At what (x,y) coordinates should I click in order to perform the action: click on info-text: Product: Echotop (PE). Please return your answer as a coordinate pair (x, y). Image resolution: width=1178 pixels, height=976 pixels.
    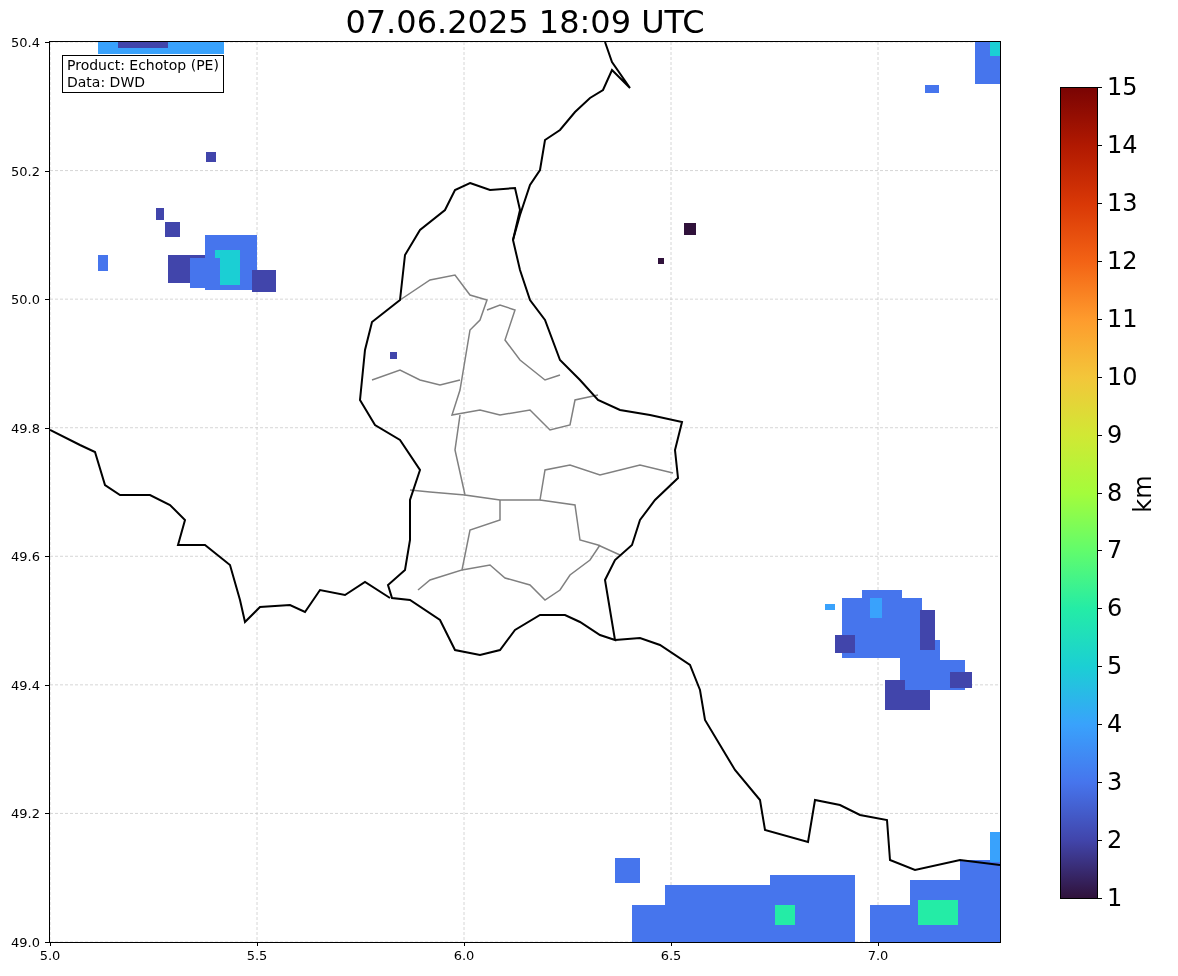
    Looking at the image, I should click on (143, 65).